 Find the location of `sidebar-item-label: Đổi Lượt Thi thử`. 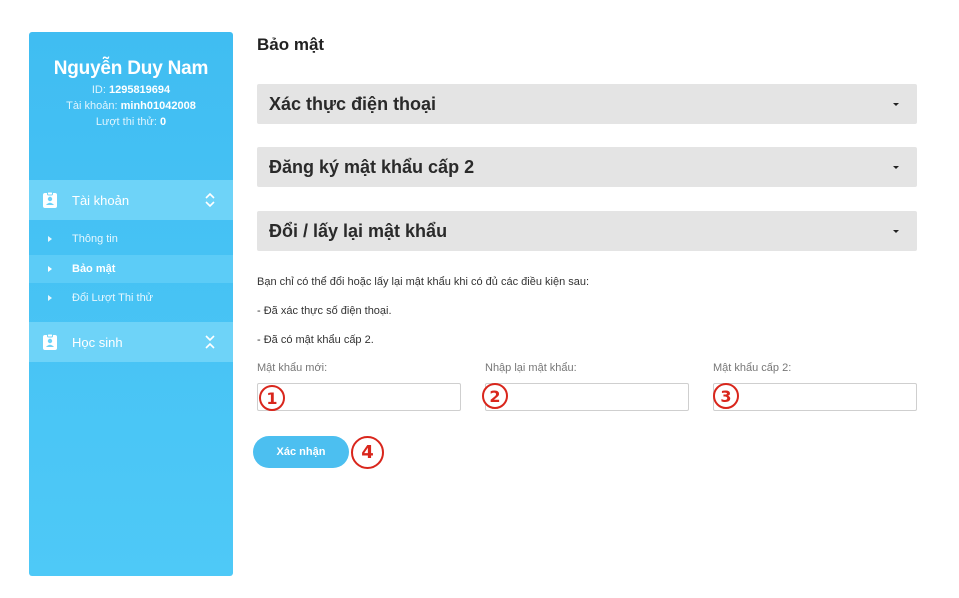

sidebar-item-label: Đổi Lượt Thi thử is located at coordinates (113, 298).